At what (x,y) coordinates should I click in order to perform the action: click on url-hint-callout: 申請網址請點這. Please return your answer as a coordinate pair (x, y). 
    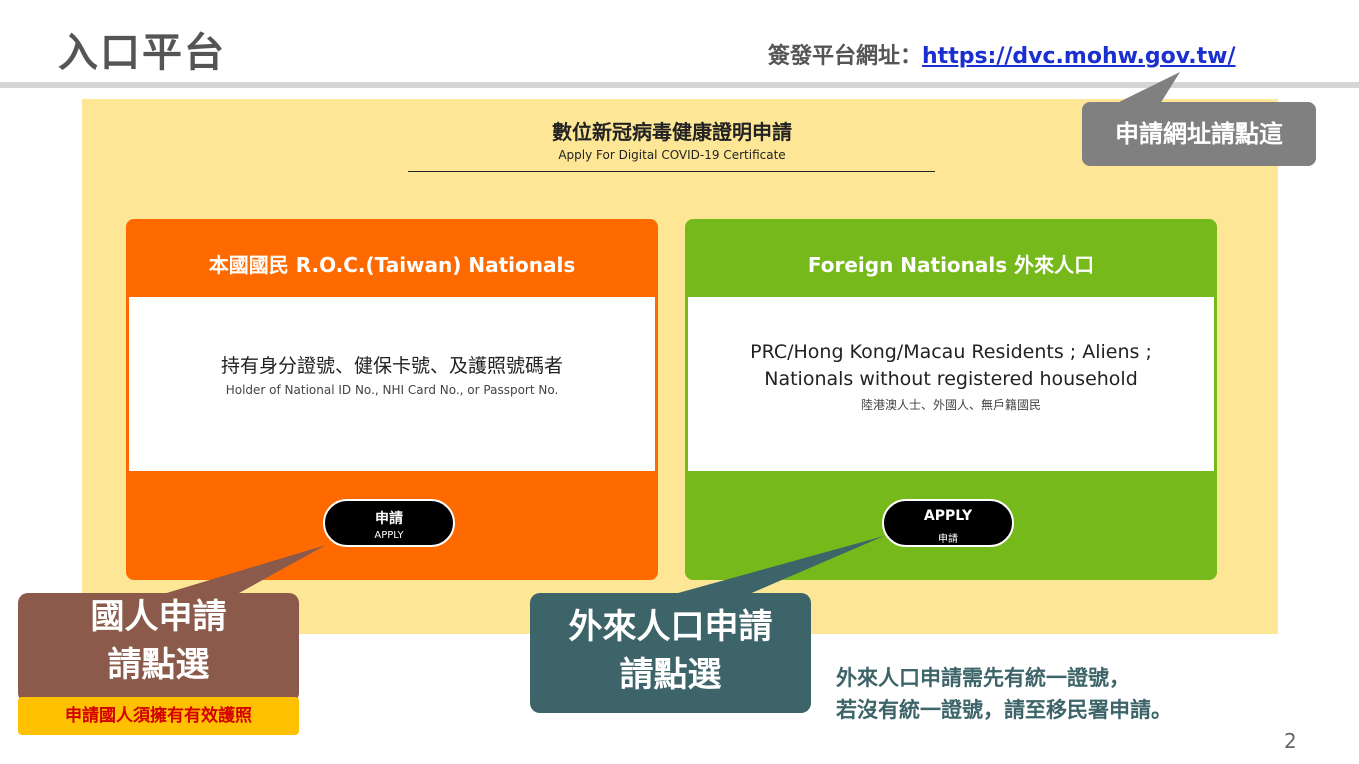
    Looking at the image, I should click on (1199, 134).